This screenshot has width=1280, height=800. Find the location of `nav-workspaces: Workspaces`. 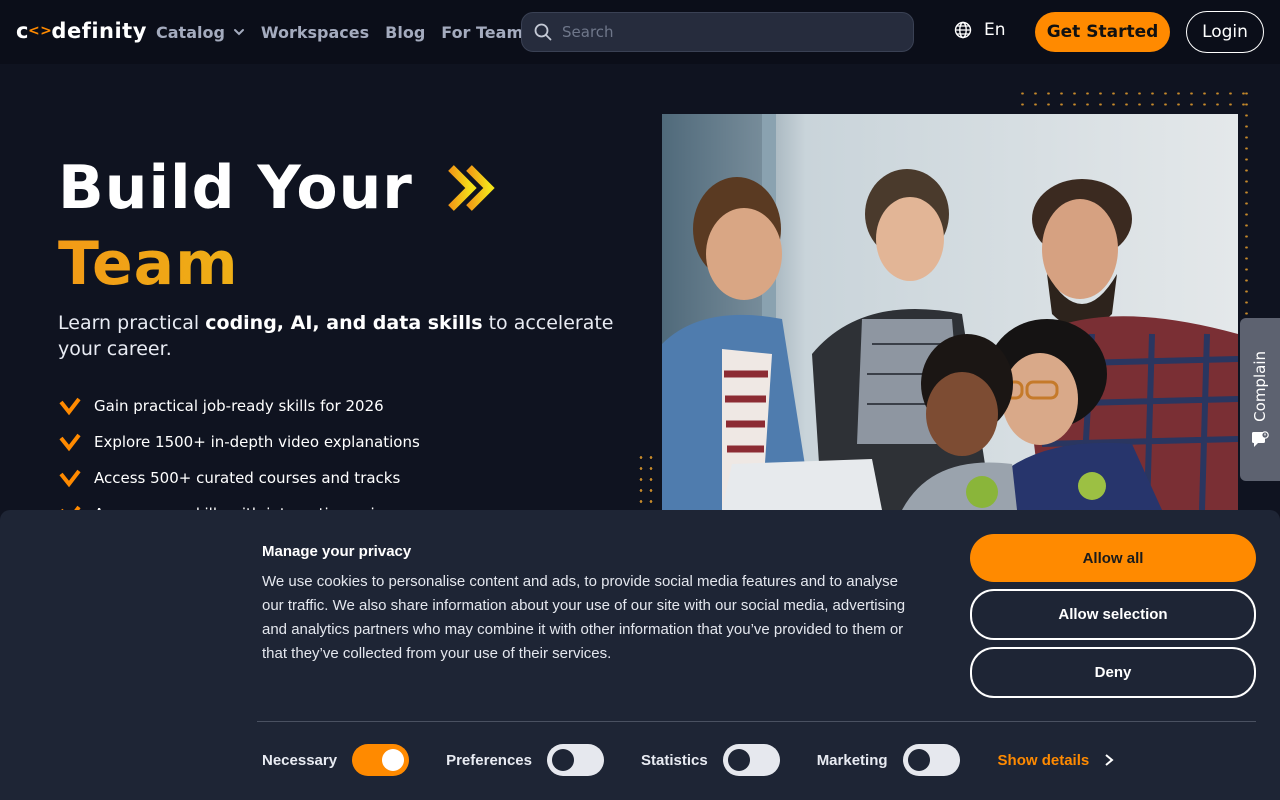

nav-workspaces: Workspaces is located at coordinates (315, 32).